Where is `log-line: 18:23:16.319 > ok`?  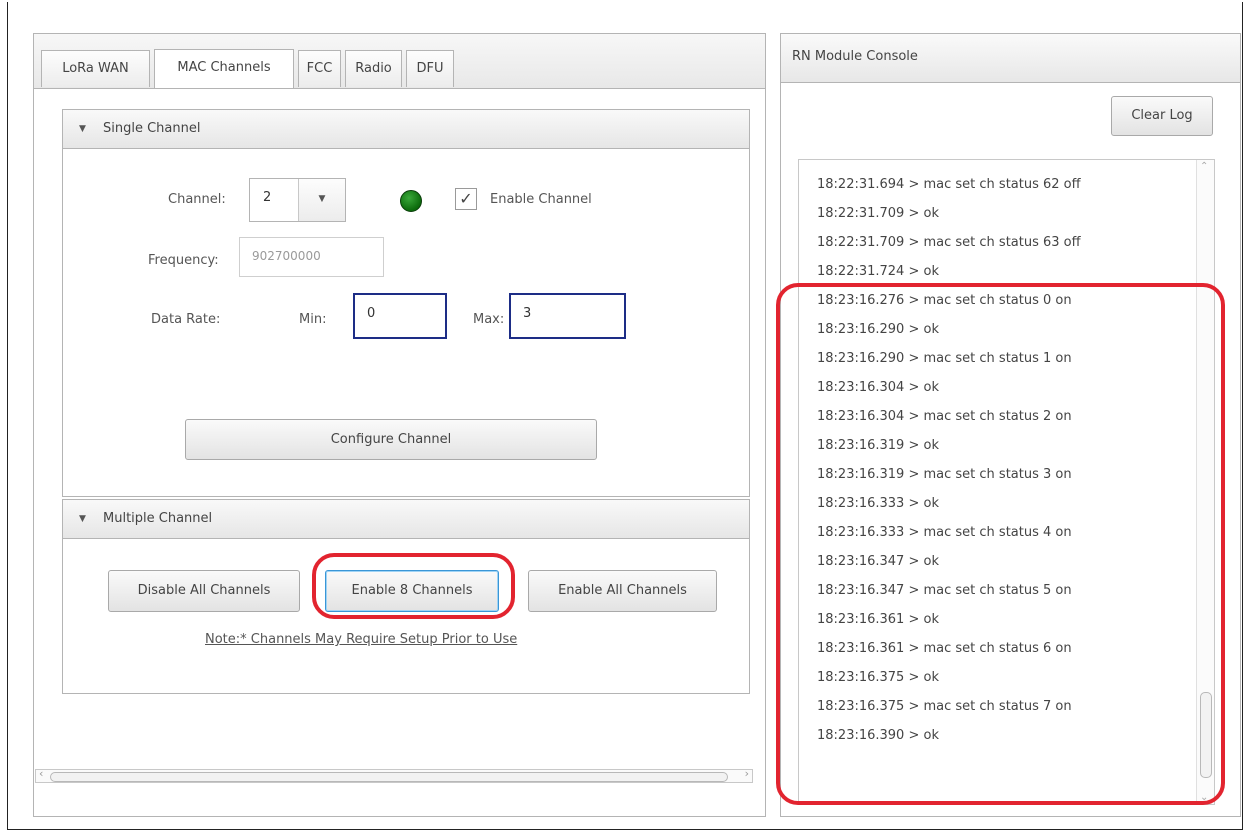
log-line: 18:23:16.319 > ok is located at coordinates (878, 445).